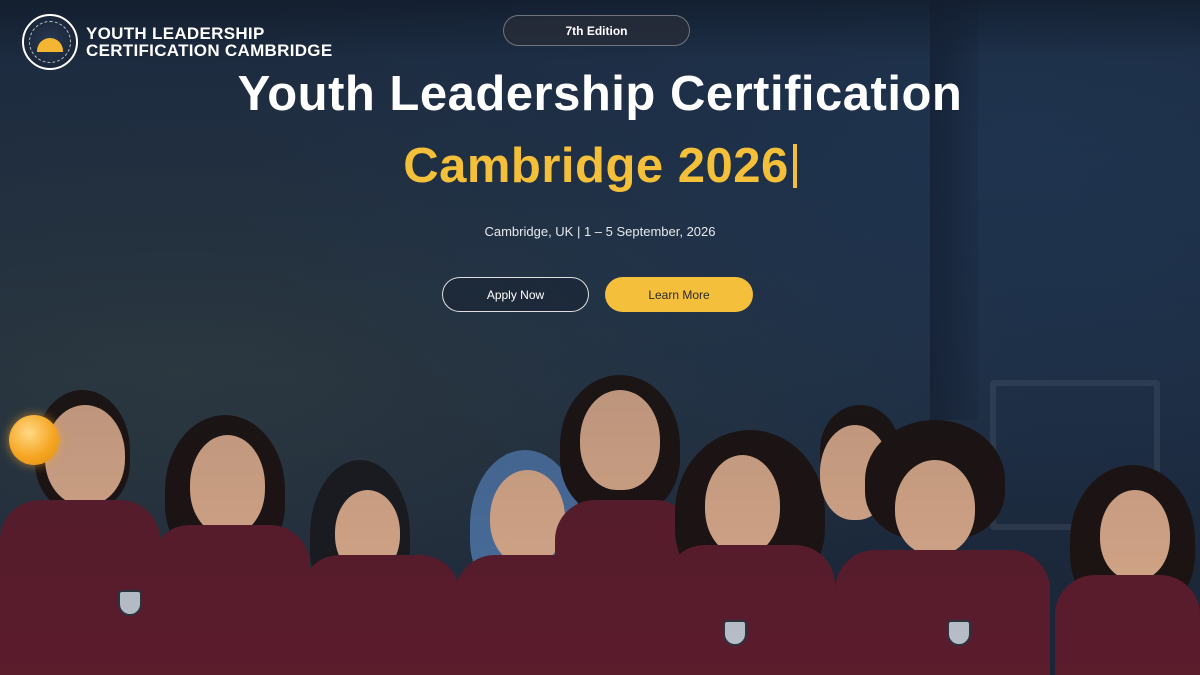  I want to click on brand-name: YOUTH LEADERSHIP CERTIFICATION CAMBRIDGE, so click(209, 42).